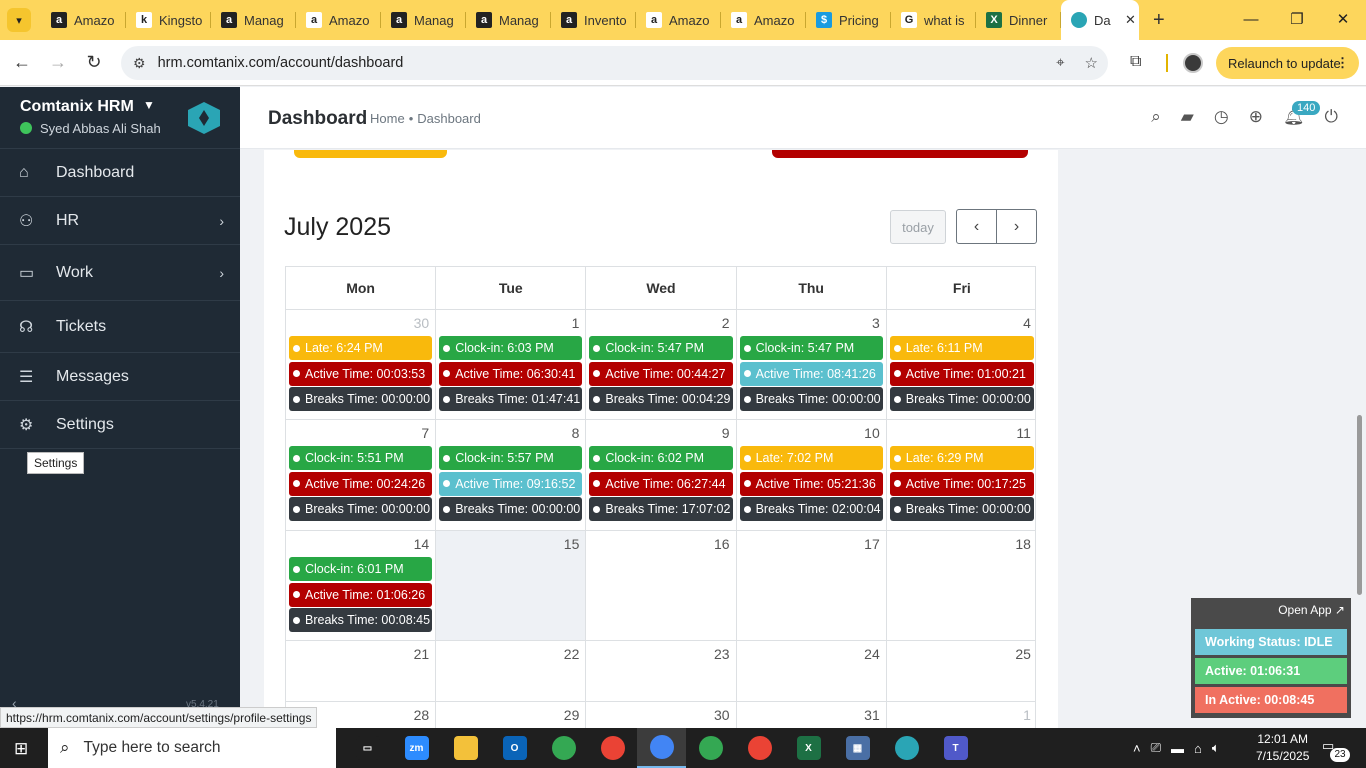  What do you see at coordinates (977, 226) in the screenshot?
I see `prev-month-icon: ‹` at bounding box center [977, 226].